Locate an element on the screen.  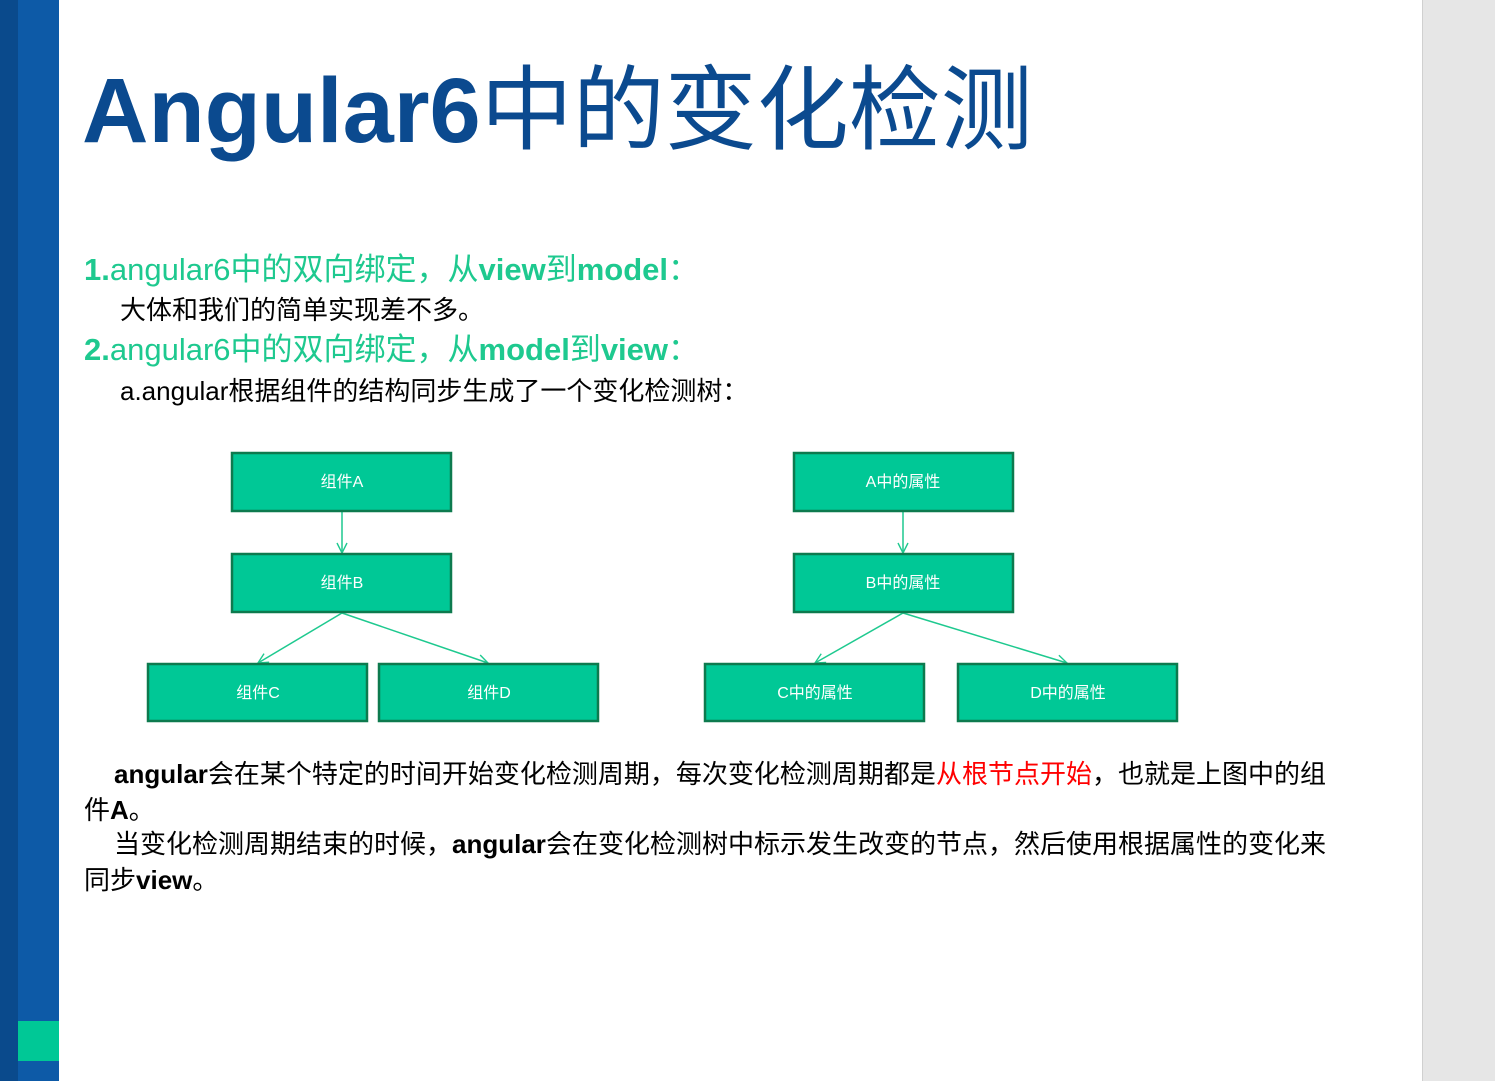
node-props-d: D中的属性 is located at coordinates (1067, 692).